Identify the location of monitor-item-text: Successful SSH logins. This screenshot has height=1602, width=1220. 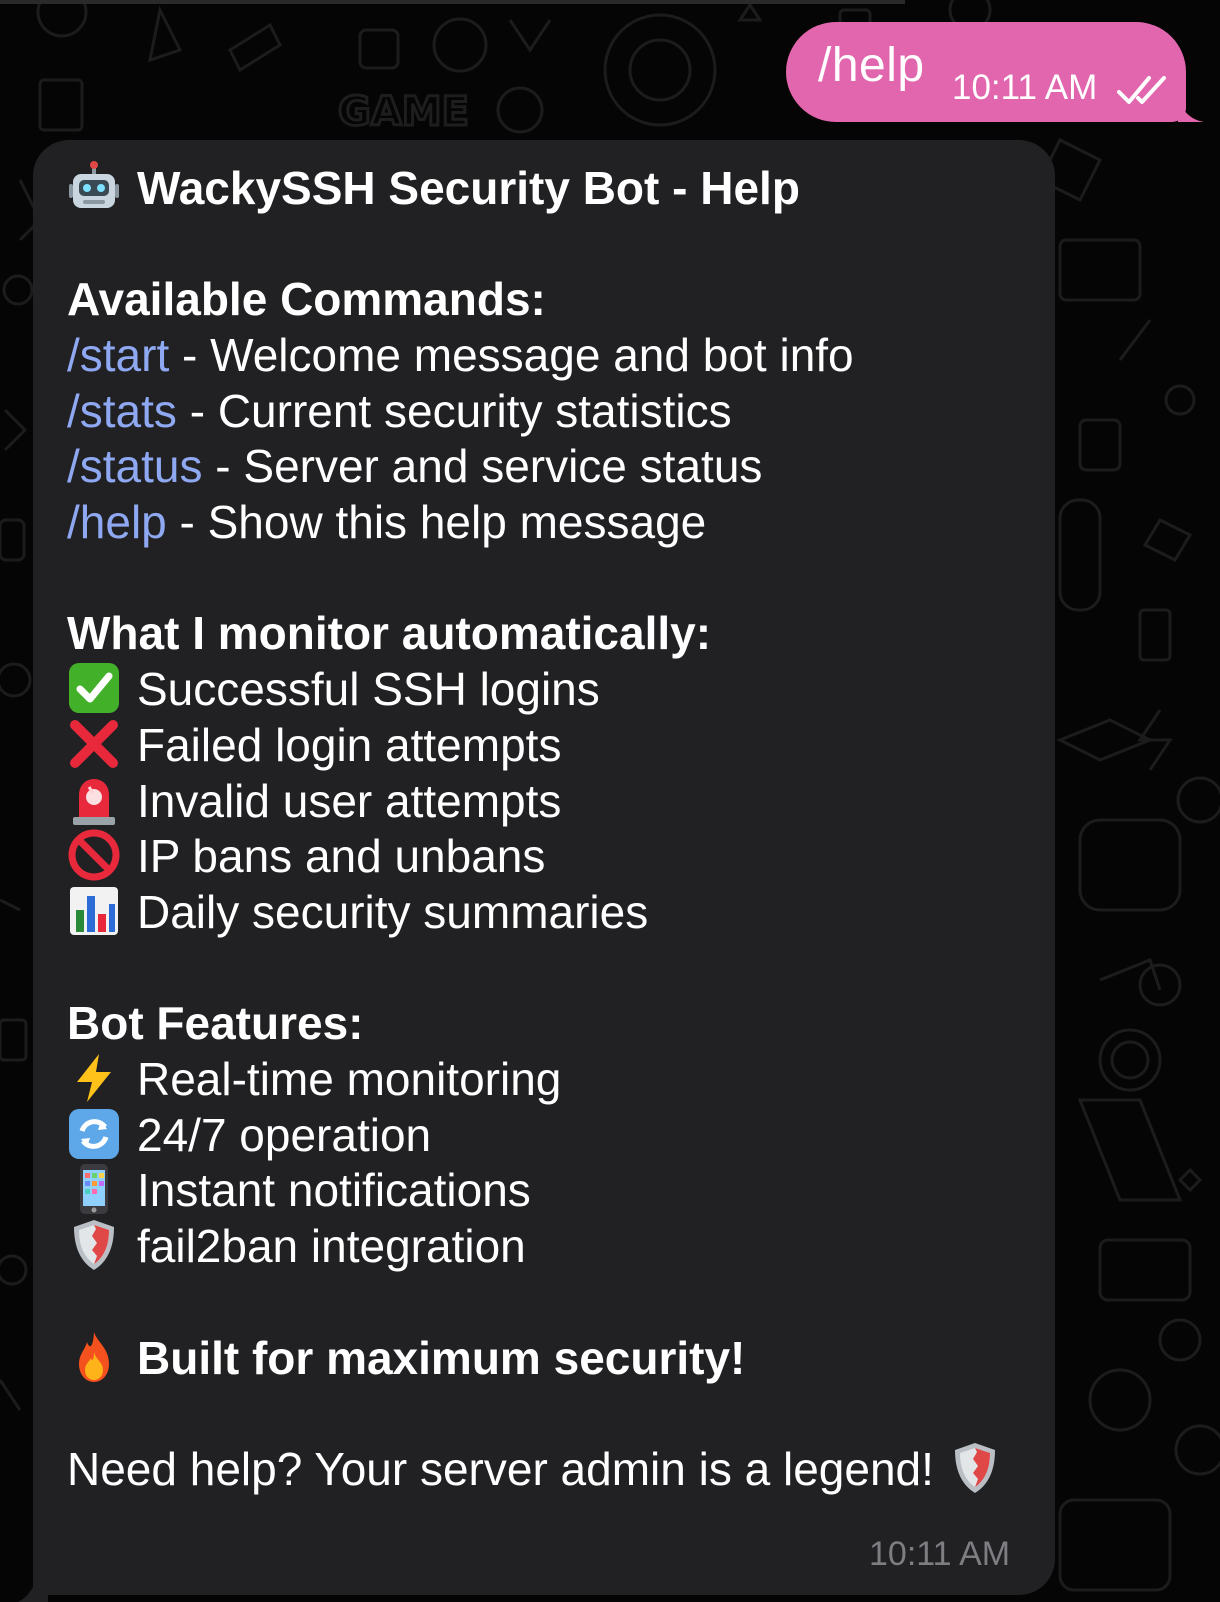
(368, 689).